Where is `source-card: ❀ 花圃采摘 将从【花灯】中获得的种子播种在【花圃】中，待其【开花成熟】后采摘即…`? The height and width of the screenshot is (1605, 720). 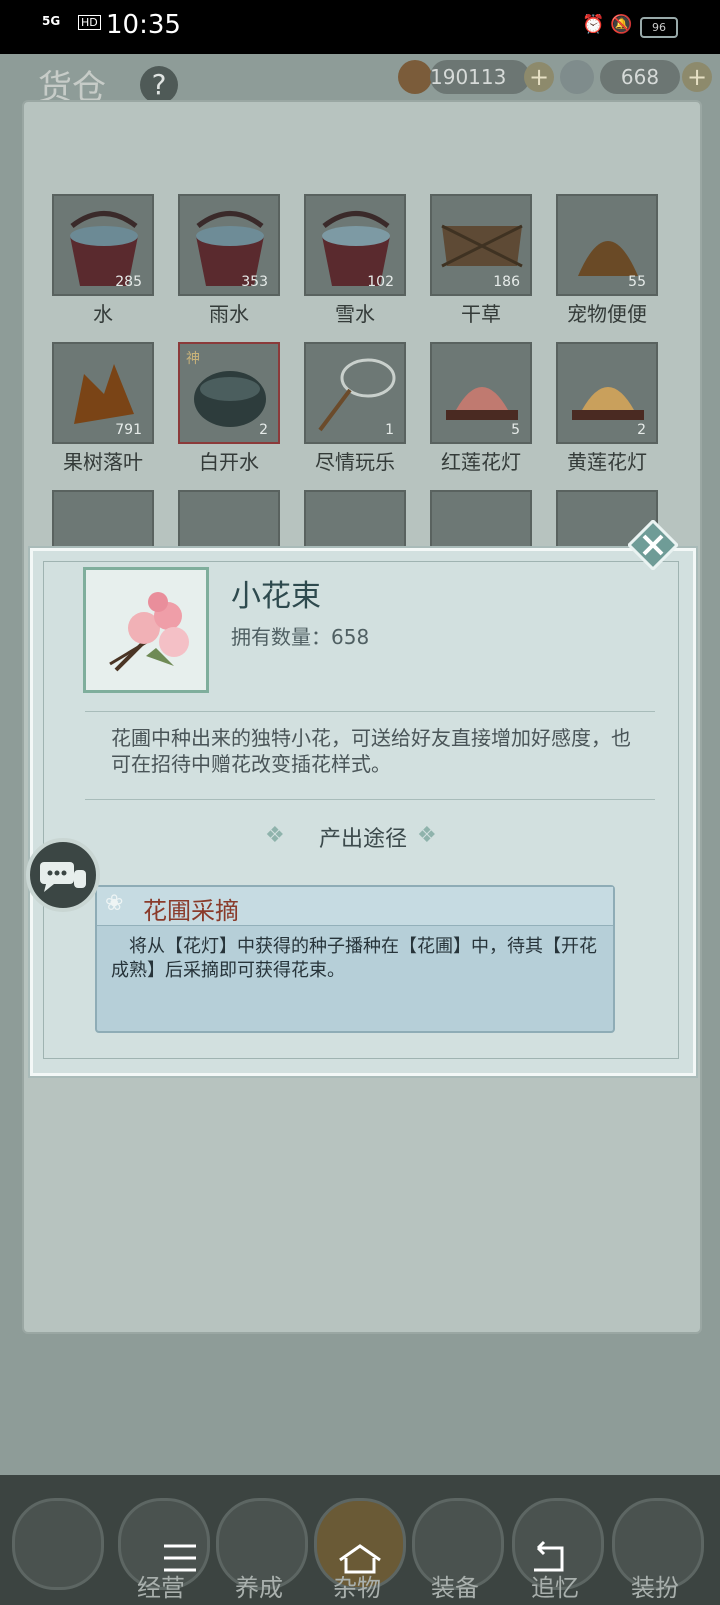
source-card: ❀ 花圃采摘 将从【花灯】中获得的种子播种在【花圃】中，待其【开花成熟】后采摘即… is located at coordinates (355, 959).